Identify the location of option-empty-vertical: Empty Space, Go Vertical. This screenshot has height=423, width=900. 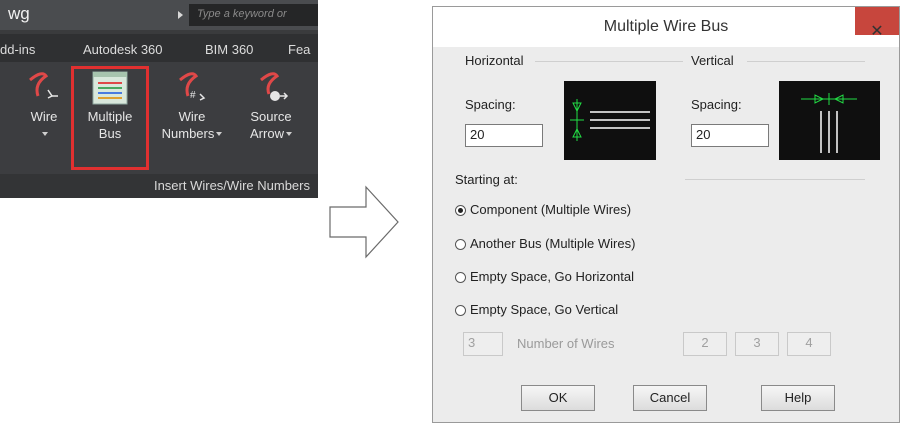
(536, 309).